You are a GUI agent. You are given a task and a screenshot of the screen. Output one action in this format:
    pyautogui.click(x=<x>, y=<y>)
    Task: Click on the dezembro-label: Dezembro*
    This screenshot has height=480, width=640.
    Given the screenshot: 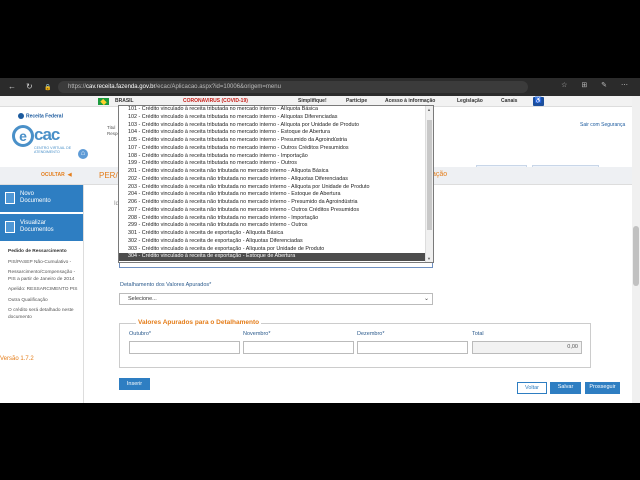 What is the action you would take?
    pyautogui.click(x=371, y=334)
    